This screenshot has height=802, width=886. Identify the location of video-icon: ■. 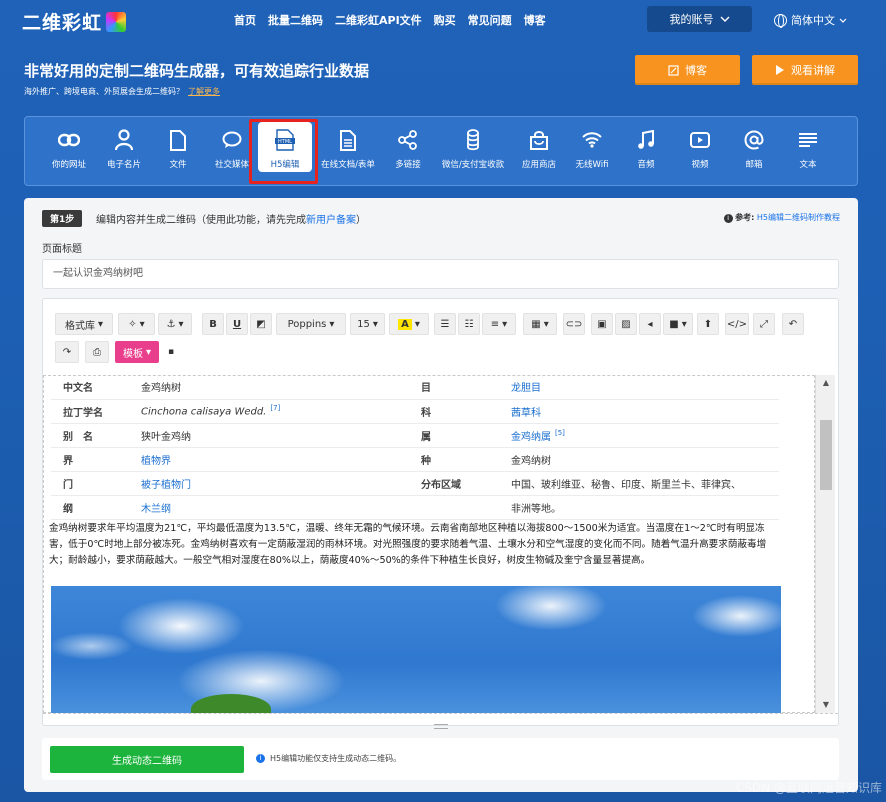
(674, 324).